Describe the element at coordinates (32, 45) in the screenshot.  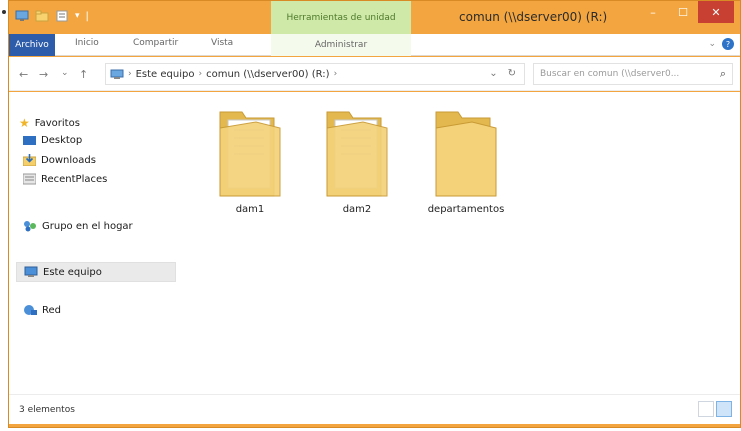
I see `tab-archivo: Archivo` at that location.